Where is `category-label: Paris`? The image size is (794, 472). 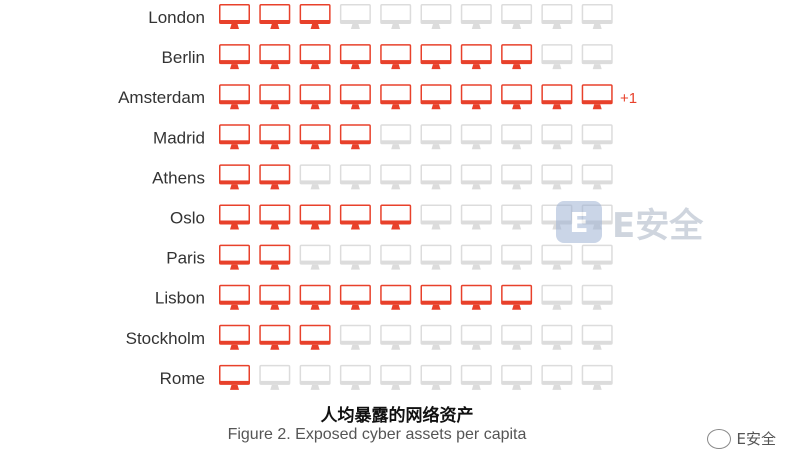
category-label: Paris is located at coordinates (185, 258).